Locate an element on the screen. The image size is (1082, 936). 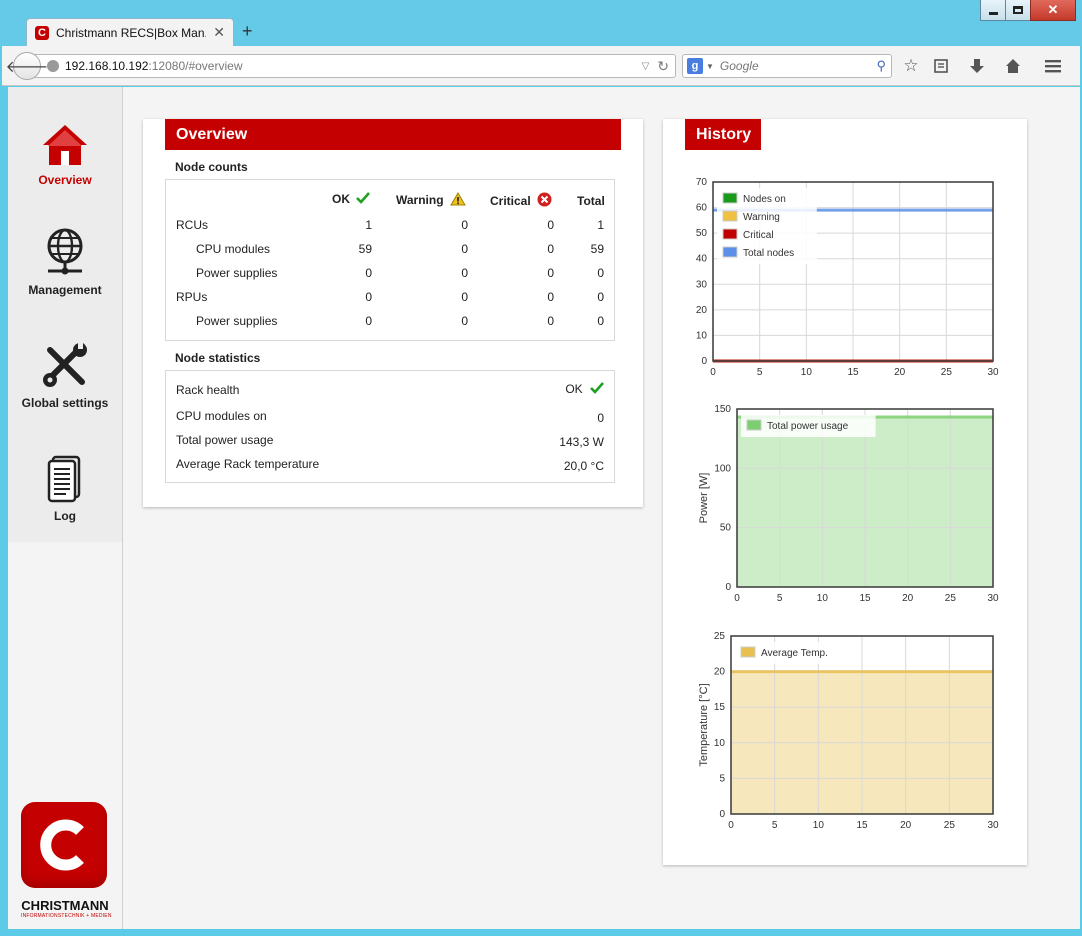
ok-check-icon is located at coordinates (363, 198).